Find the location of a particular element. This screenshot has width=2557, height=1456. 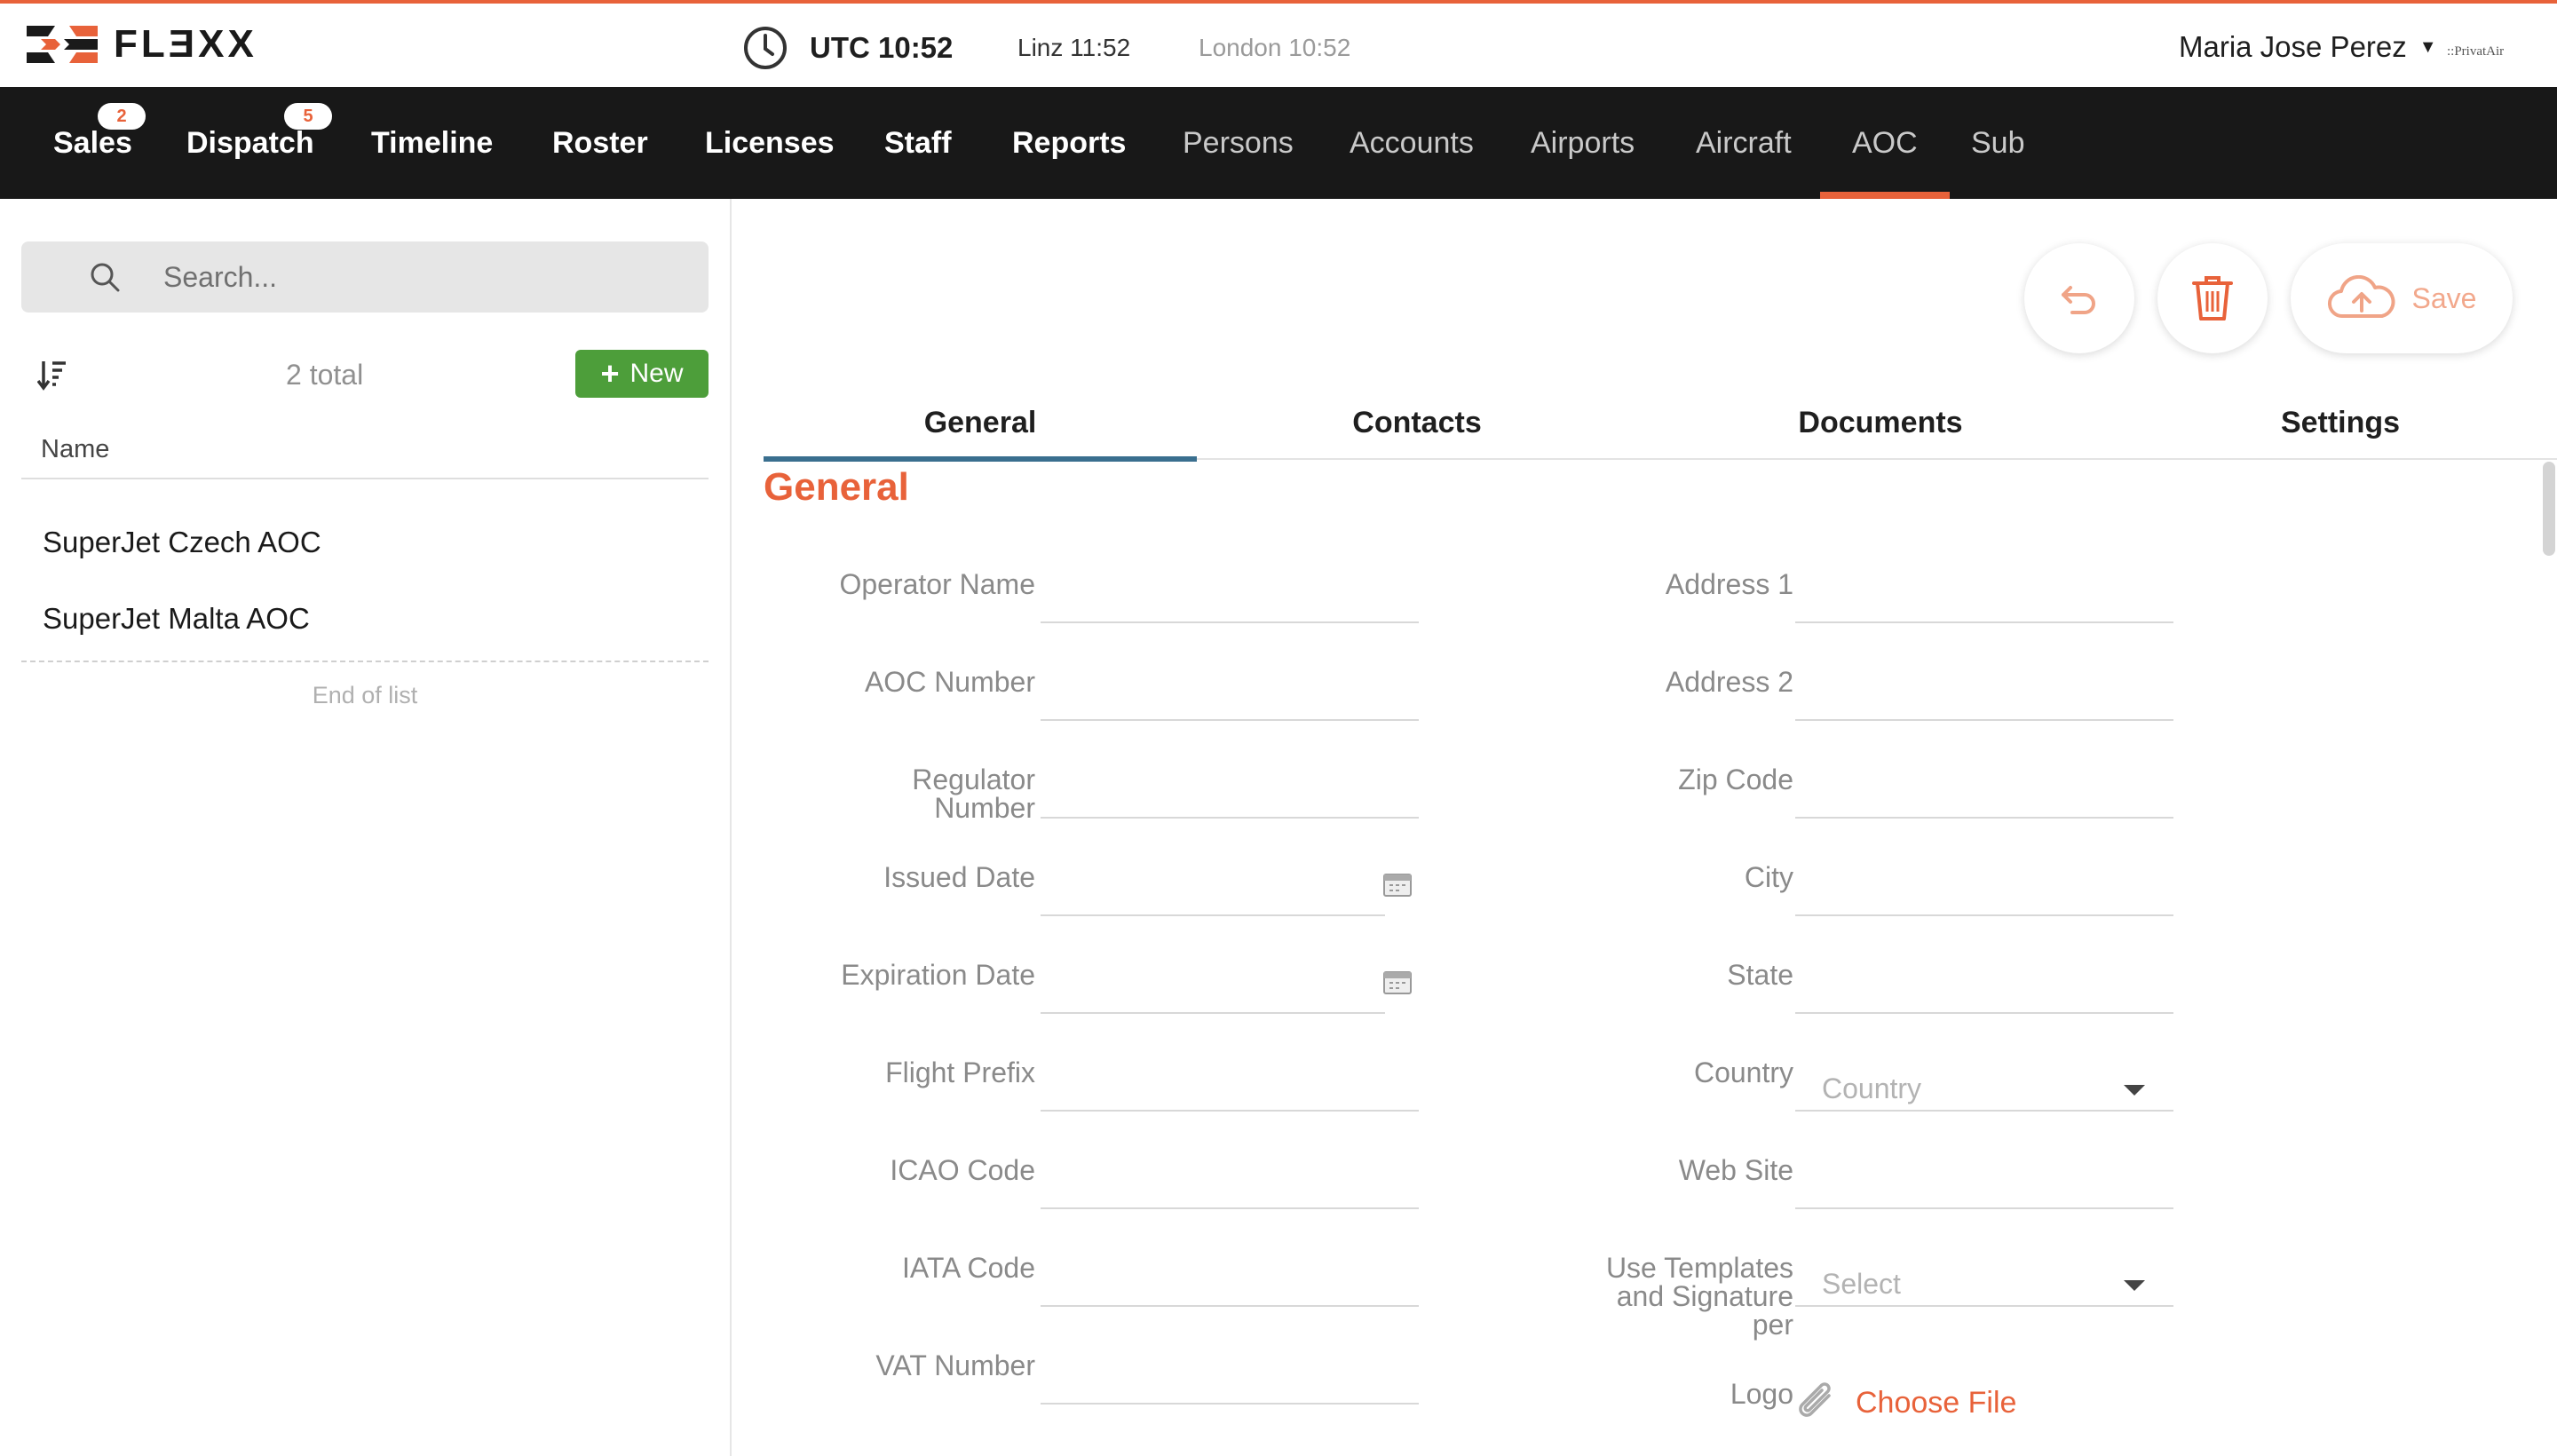

trash-icon is located at coordinates (2212, 298).